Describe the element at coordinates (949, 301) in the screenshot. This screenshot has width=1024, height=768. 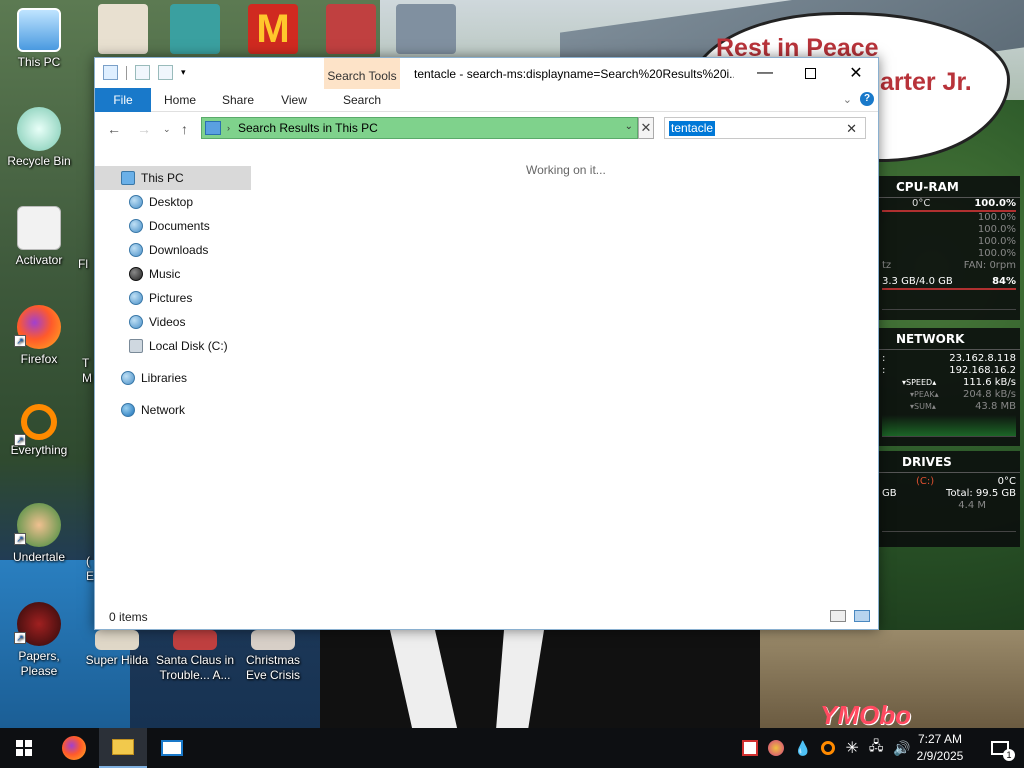
I see `ram-graph` at that location.